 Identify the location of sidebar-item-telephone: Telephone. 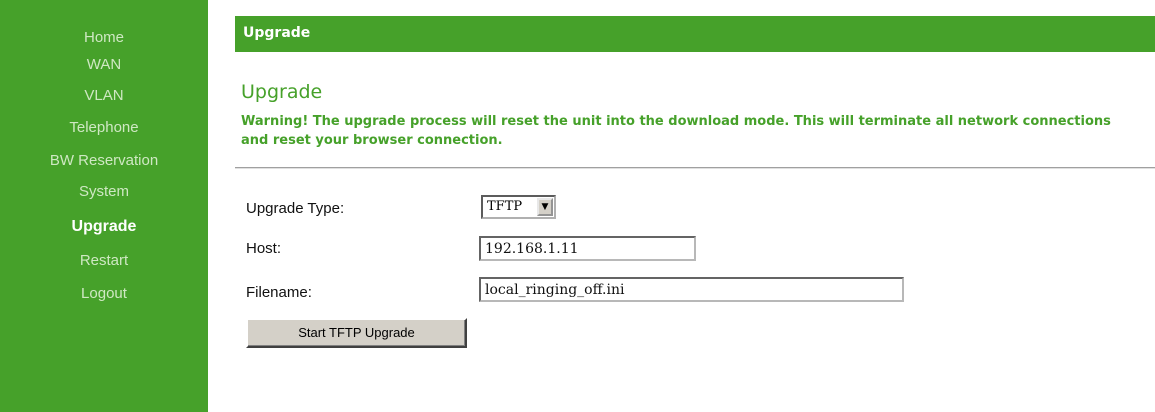
(104, 128).